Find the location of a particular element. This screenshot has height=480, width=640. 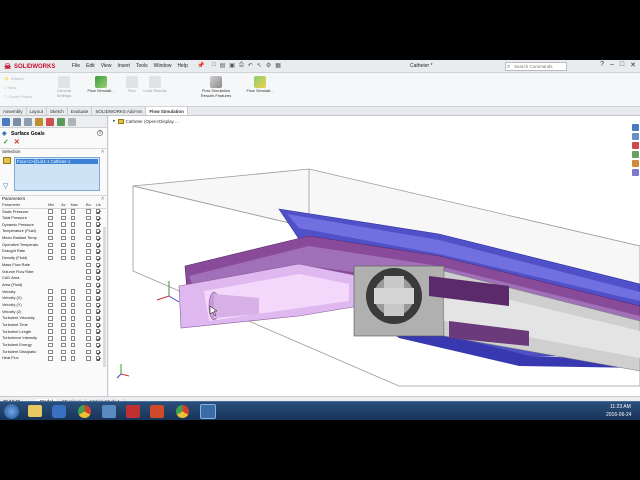

ok-icon: ✓ is located at coordinates (6, 143).